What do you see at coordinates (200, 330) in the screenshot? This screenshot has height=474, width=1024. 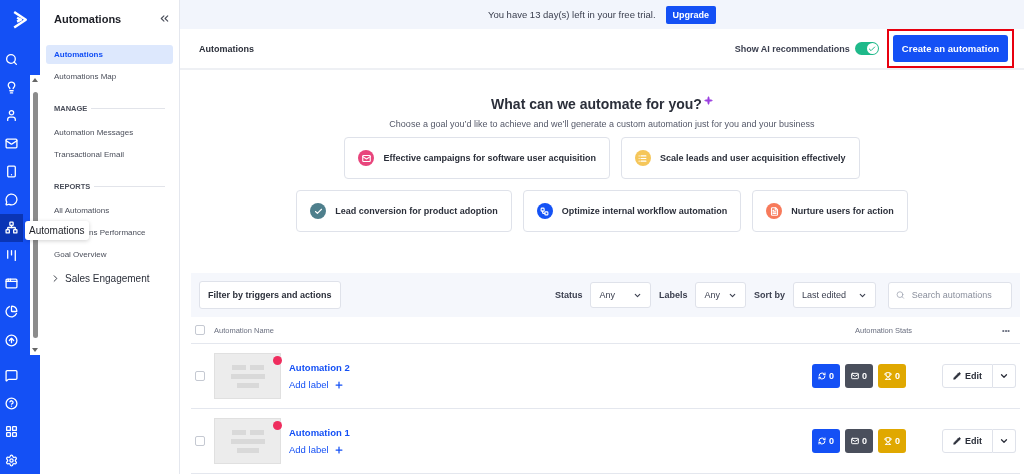 I see `select-all-checkbox` at bounding box center [200, 330].